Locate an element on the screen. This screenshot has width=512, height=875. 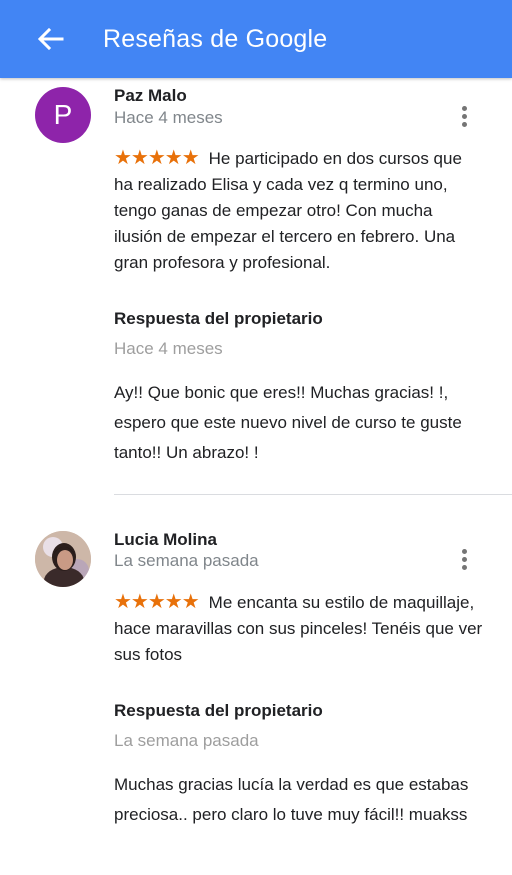
app-bar: Reseñas de Google is located at coordinates (256, 39).